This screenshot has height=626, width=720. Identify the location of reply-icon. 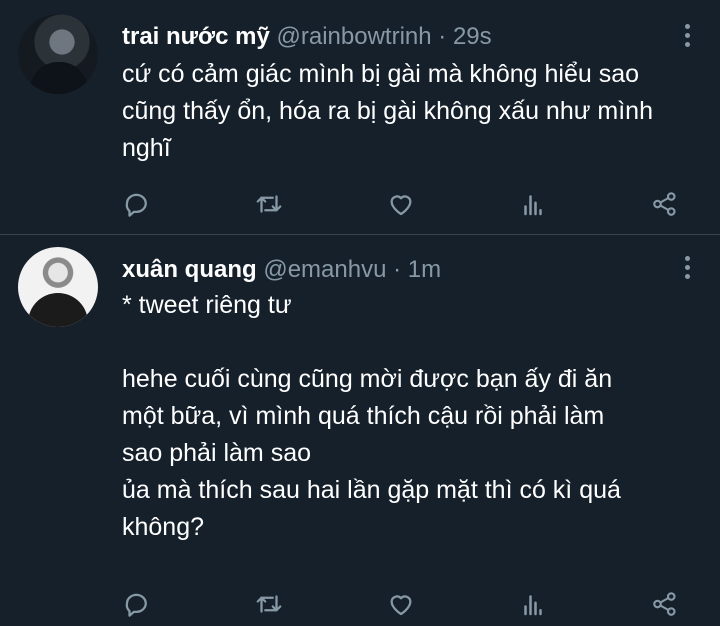
(137, 604).